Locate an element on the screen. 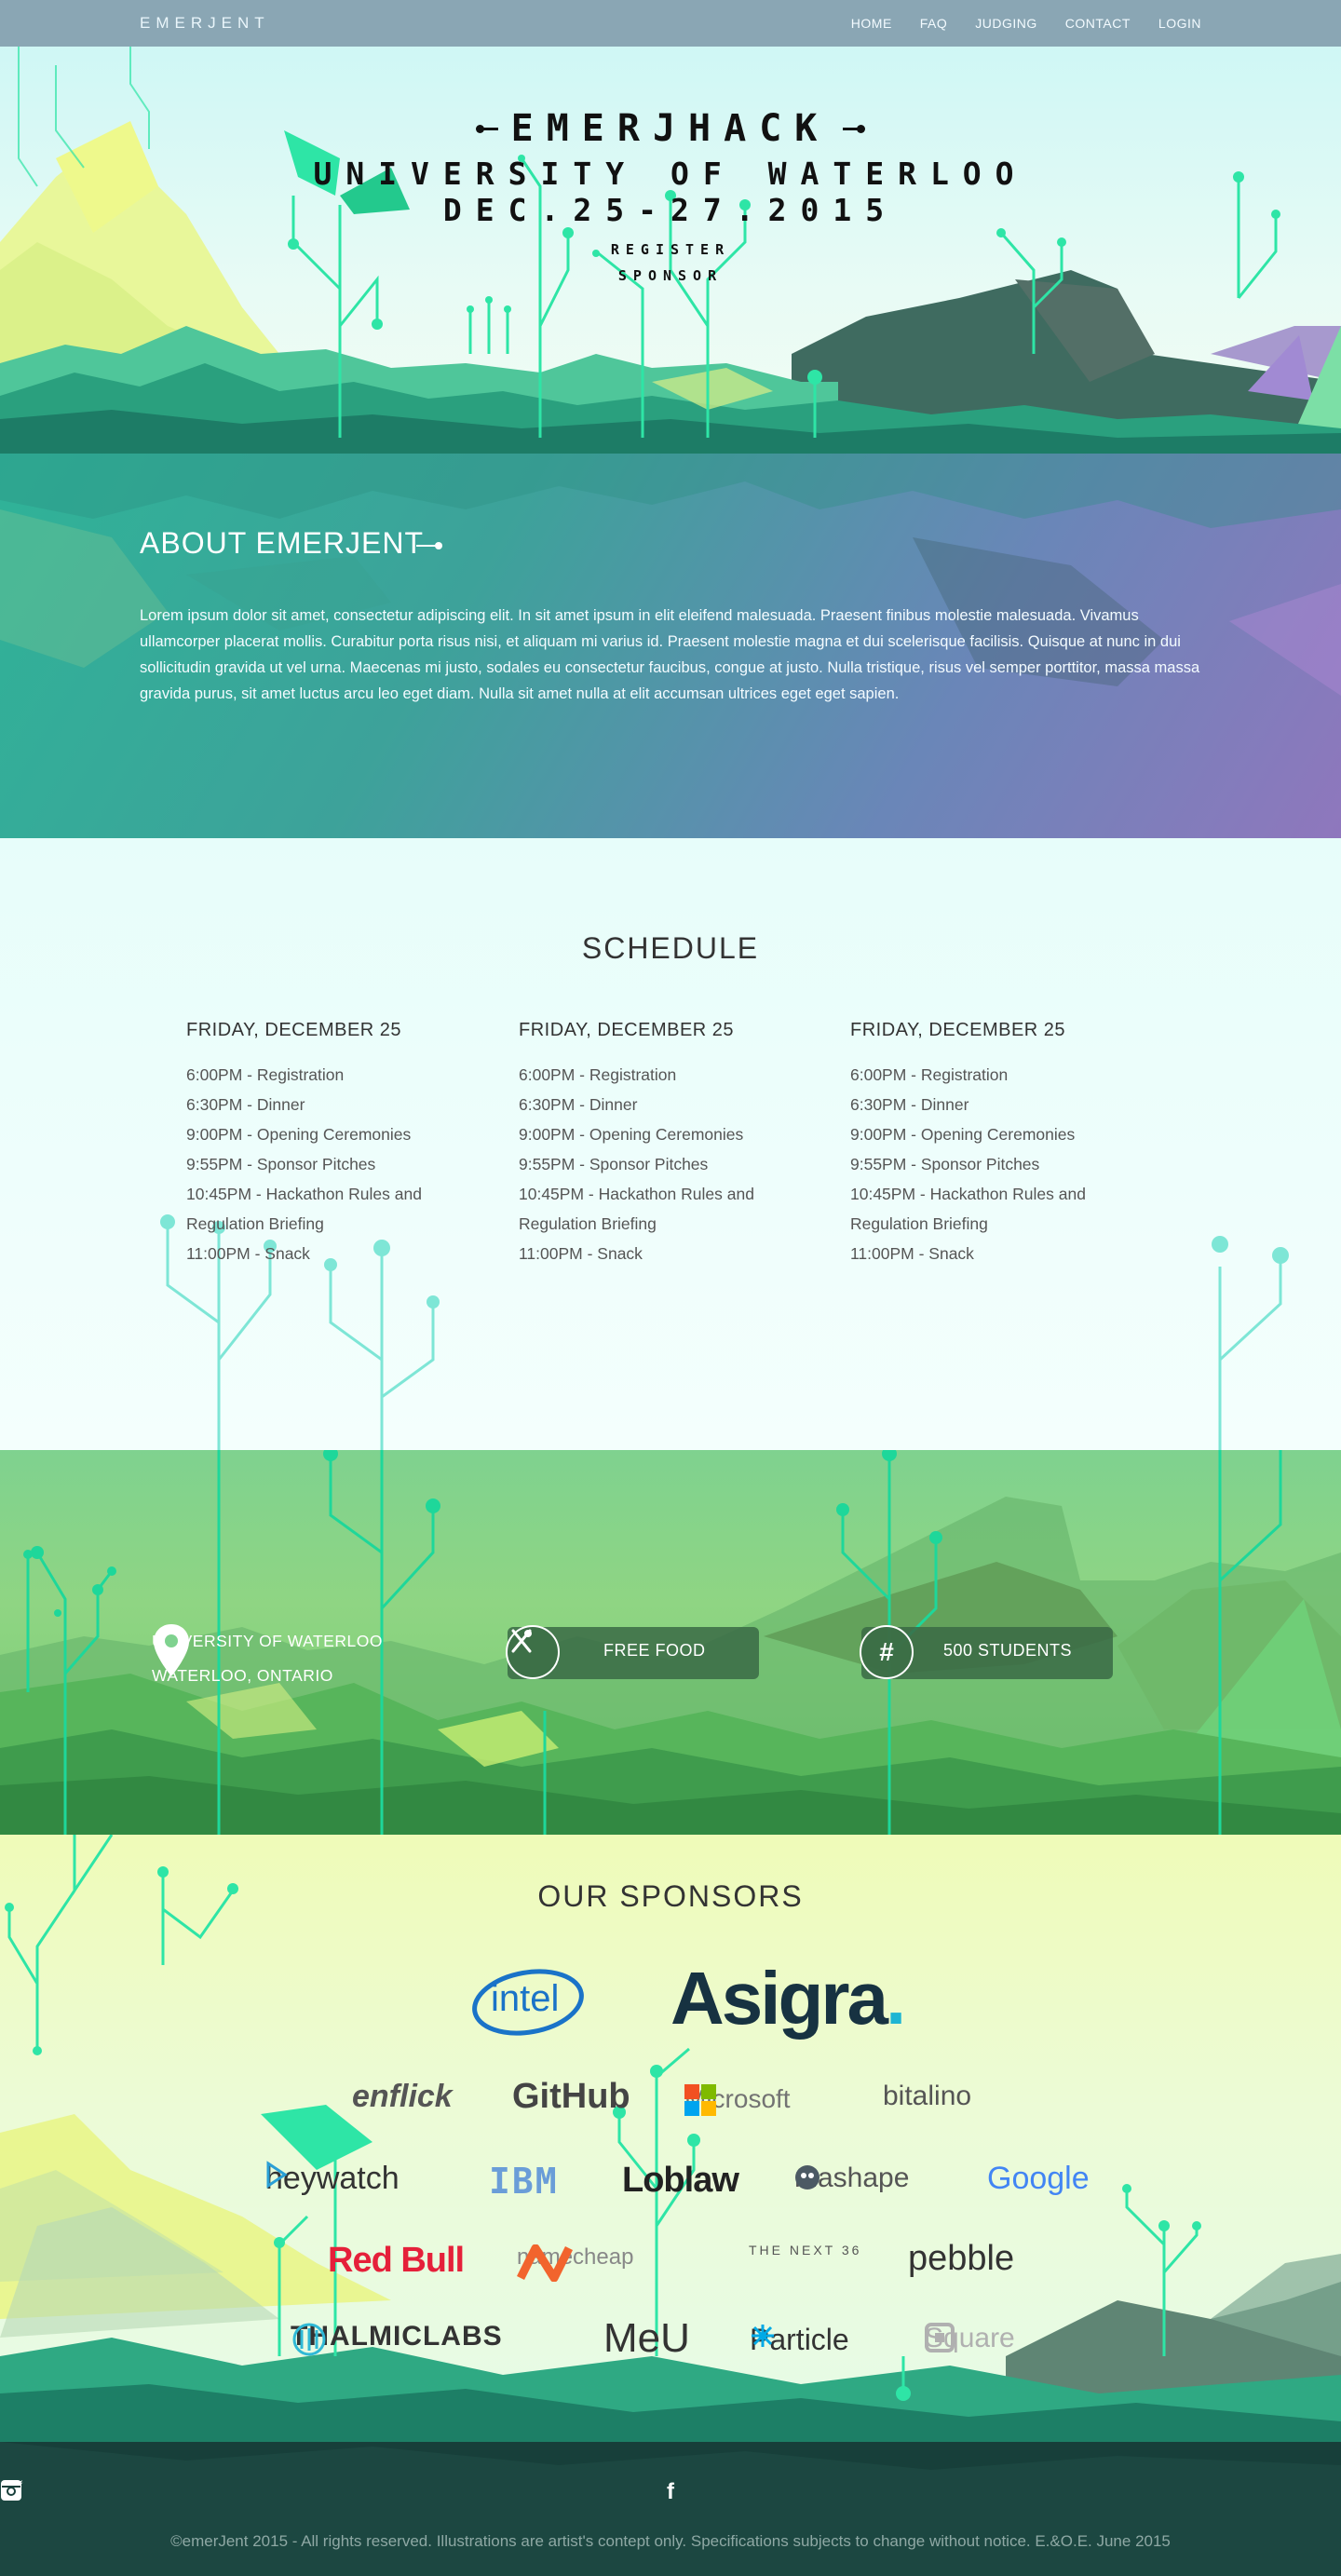  sponsors-heading: OUR SPONSORS is located at coordinates (670, 1896).